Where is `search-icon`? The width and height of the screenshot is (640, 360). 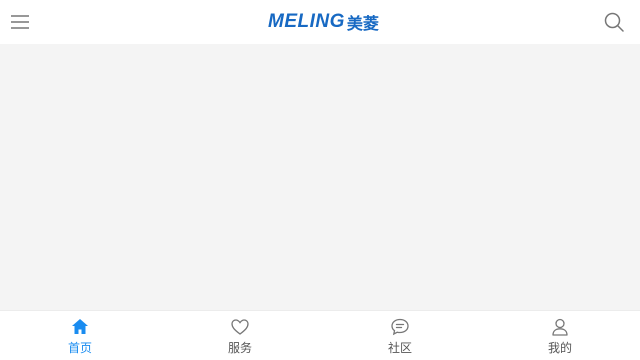
search-icon is located at coordinates (614, 22).